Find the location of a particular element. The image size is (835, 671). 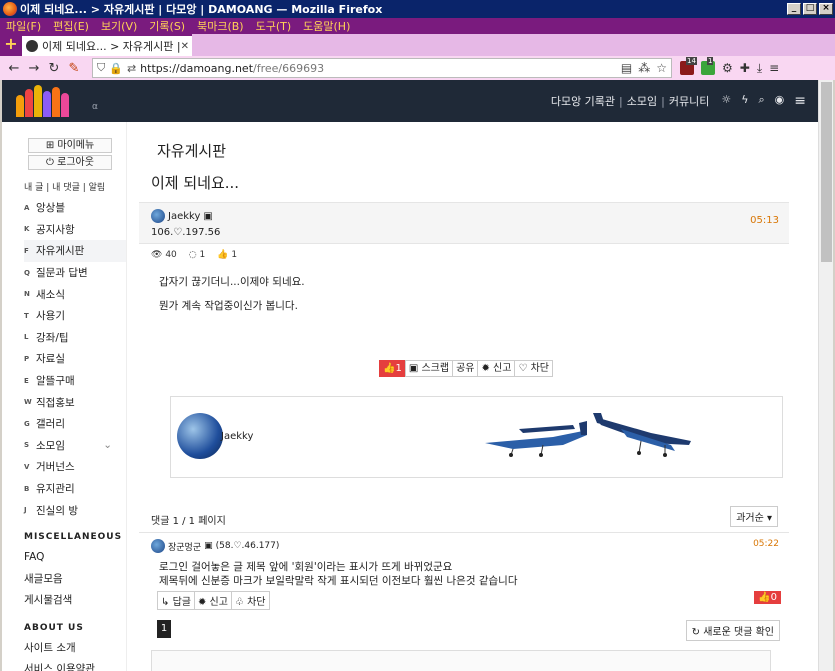

member-card-icon: ▣ is located at coordinates (208, 216).